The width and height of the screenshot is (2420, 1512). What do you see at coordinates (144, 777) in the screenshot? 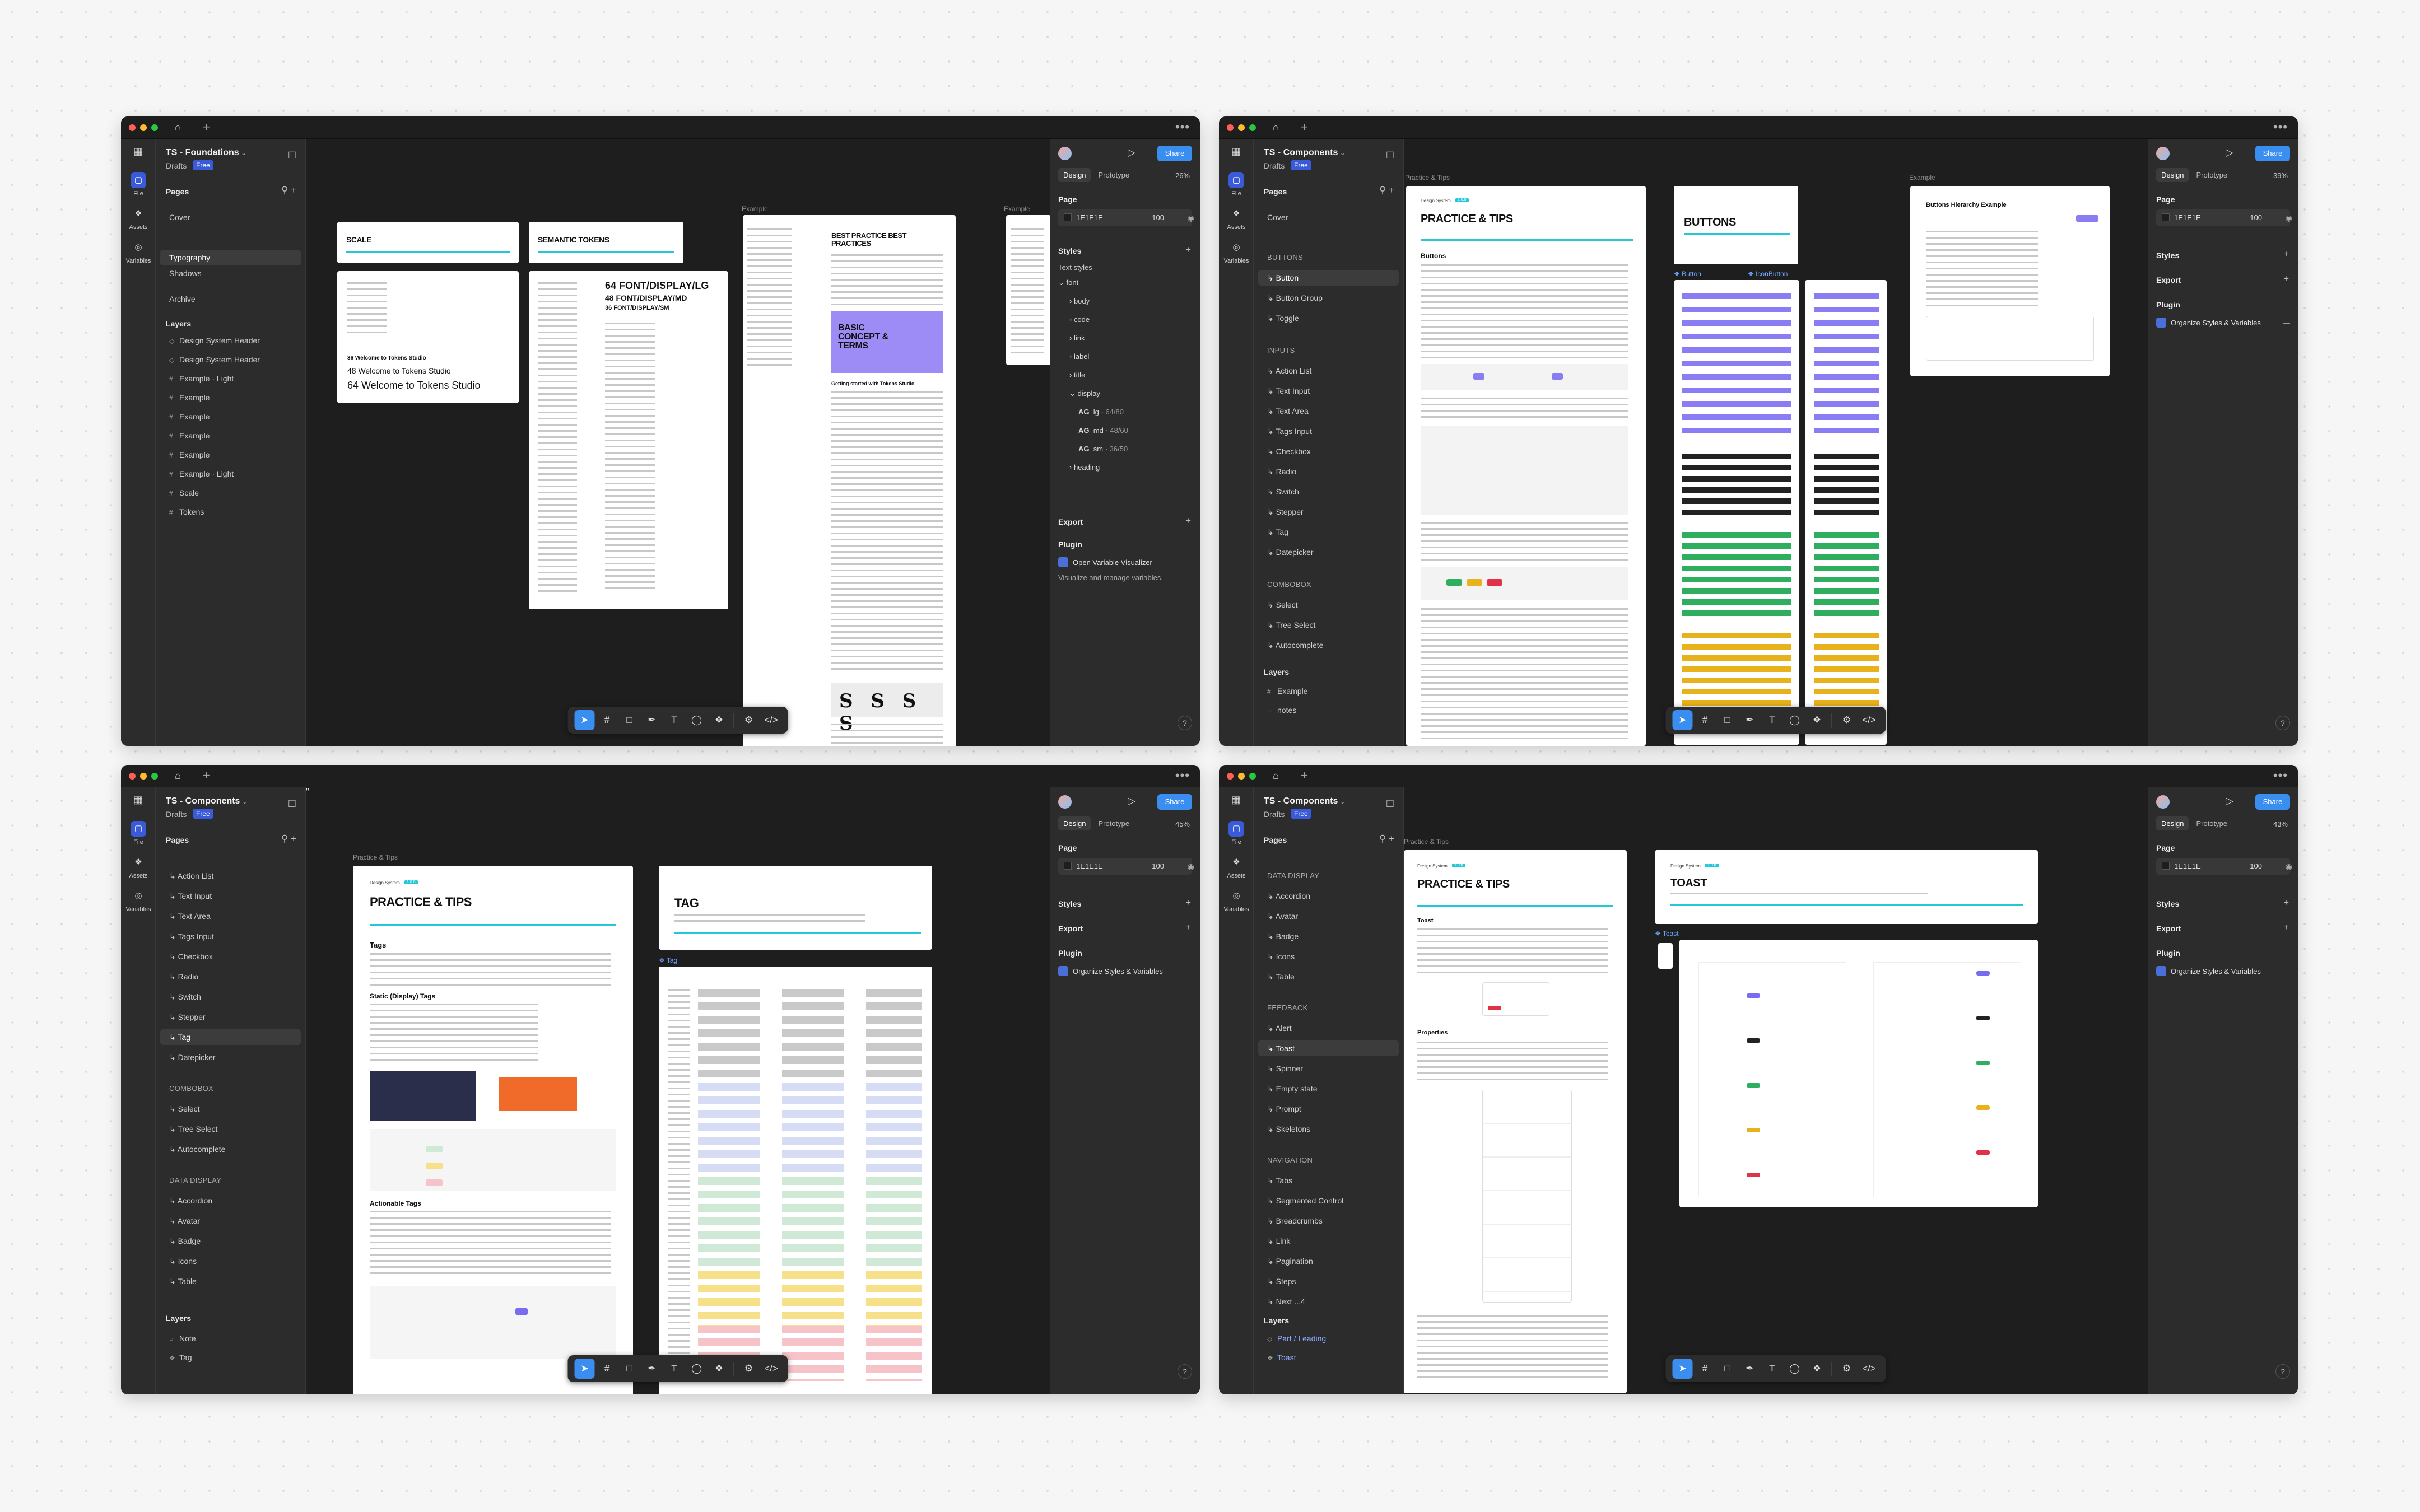
I see `minimize-window-button` at bounding box center [144, 777].